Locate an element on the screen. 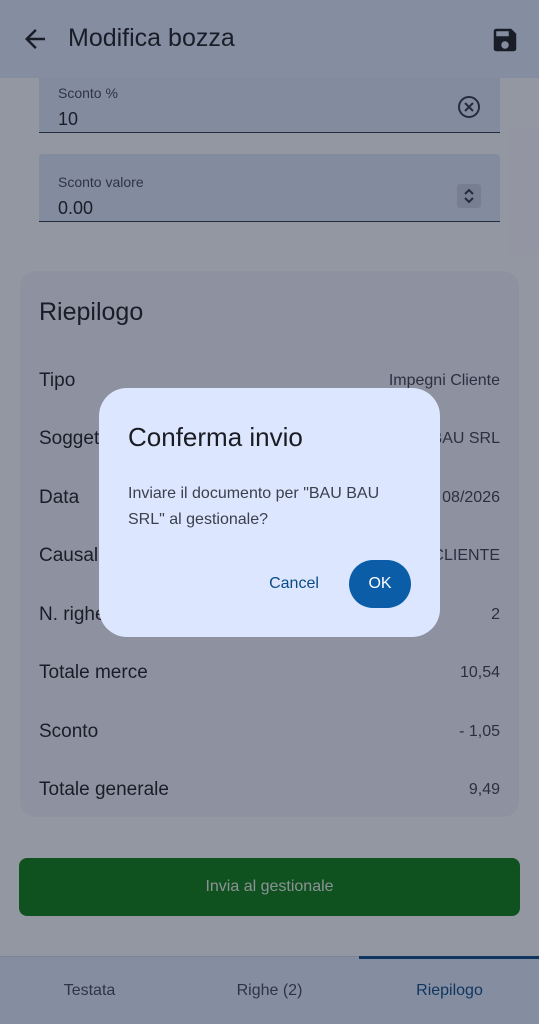 This screenshot has height=1024, width=539. cancel-button: Cancel is located at coordinates (294, 584).